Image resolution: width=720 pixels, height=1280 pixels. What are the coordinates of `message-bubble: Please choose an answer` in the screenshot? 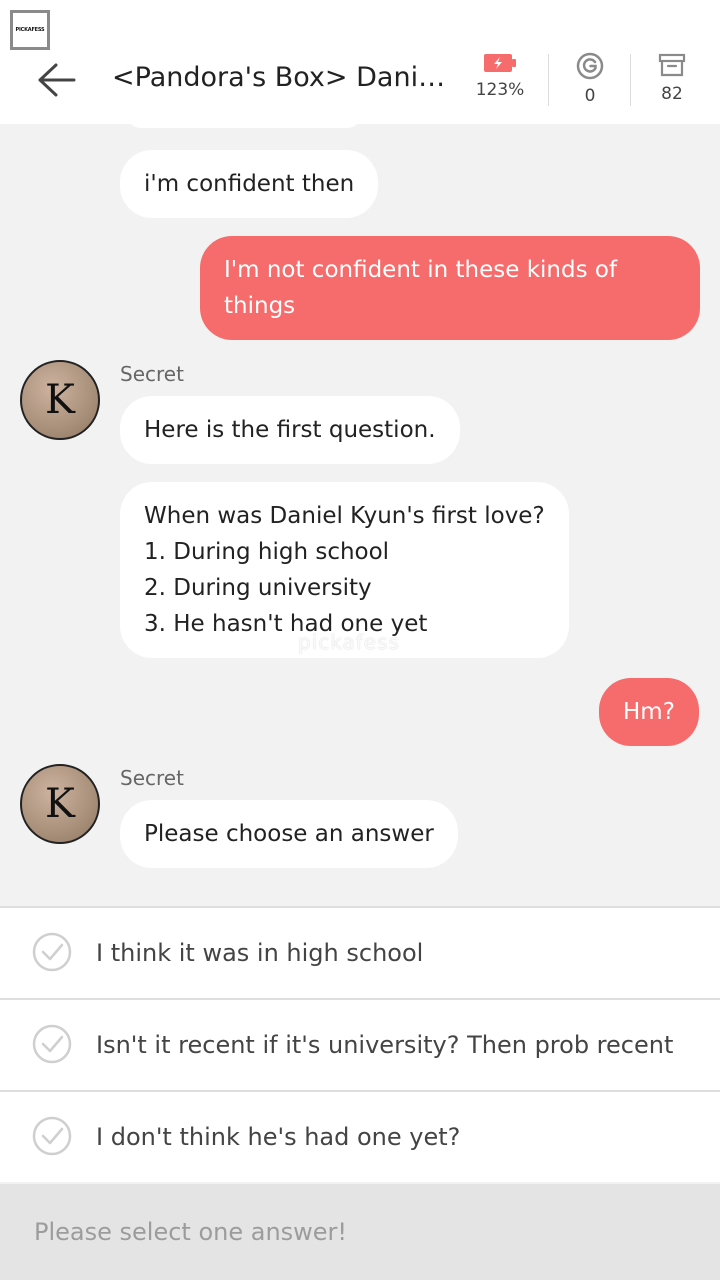 It's located at (289, 834).